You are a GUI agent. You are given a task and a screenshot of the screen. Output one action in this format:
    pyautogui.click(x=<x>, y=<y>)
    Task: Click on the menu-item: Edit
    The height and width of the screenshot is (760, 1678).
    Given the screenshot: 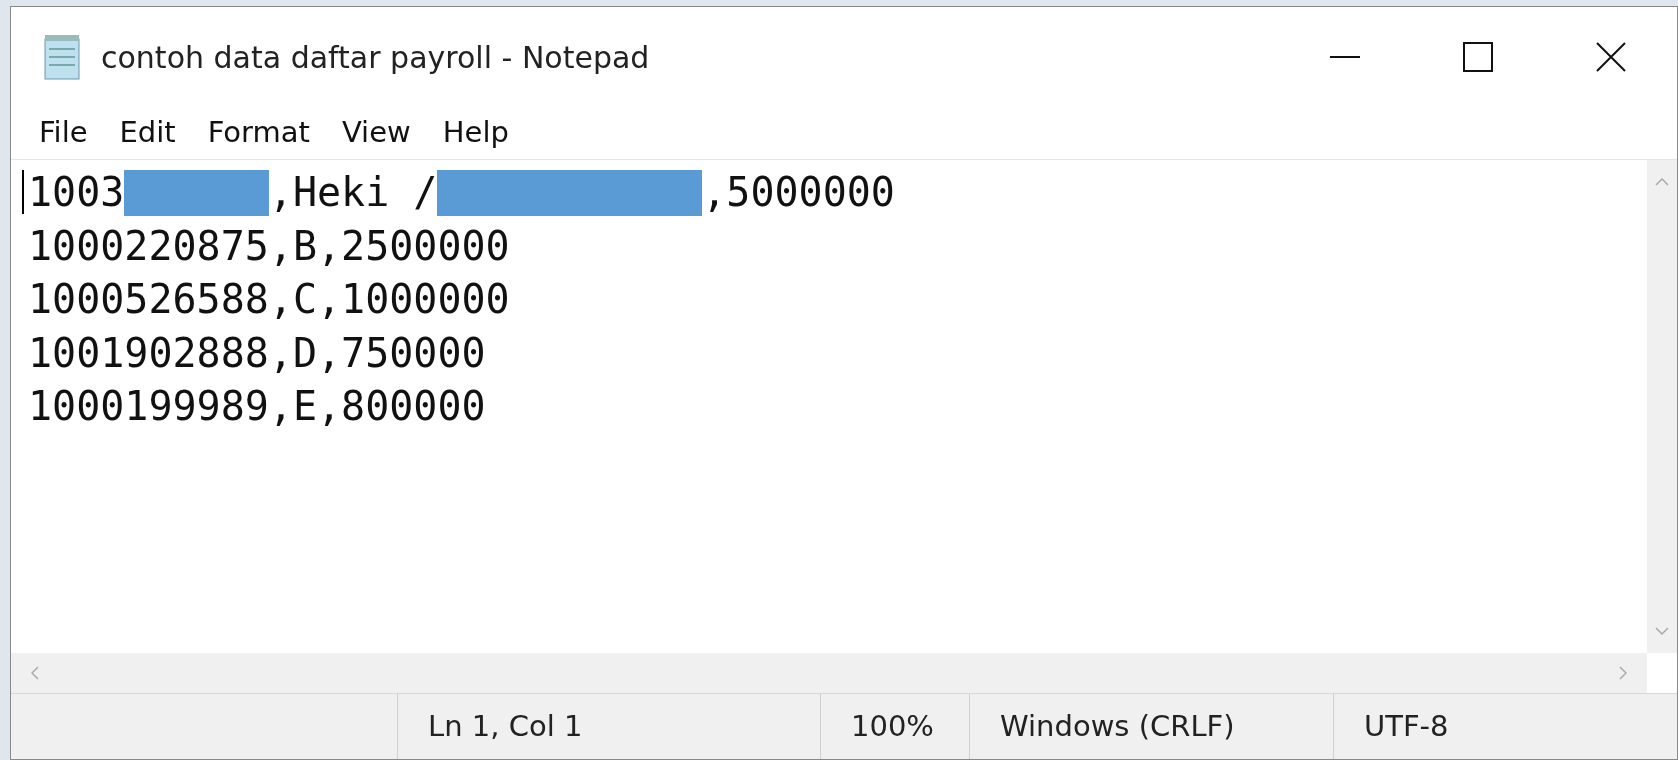 What is the action you would take?
    pyautogui.click(x=147, y=133)
    